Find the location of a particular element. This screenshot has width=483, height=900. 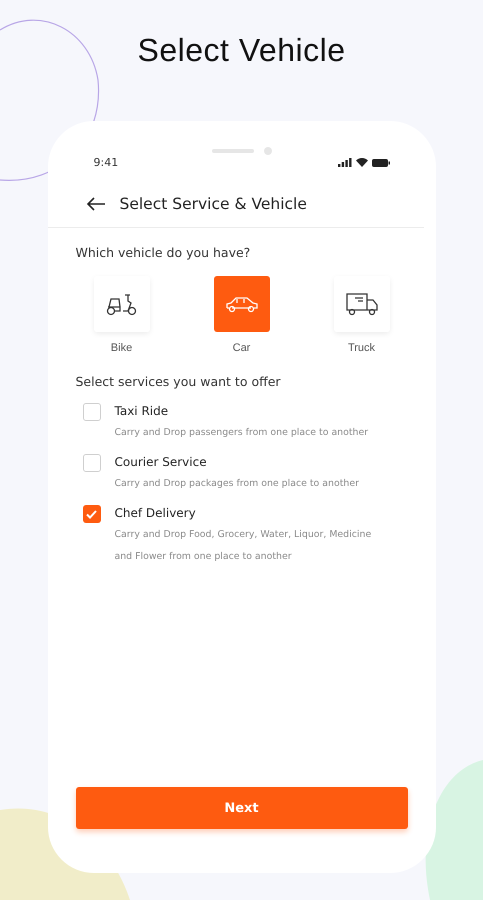

vehicle-question: Which vehicle do you have? is located at coordinates (164, 252).